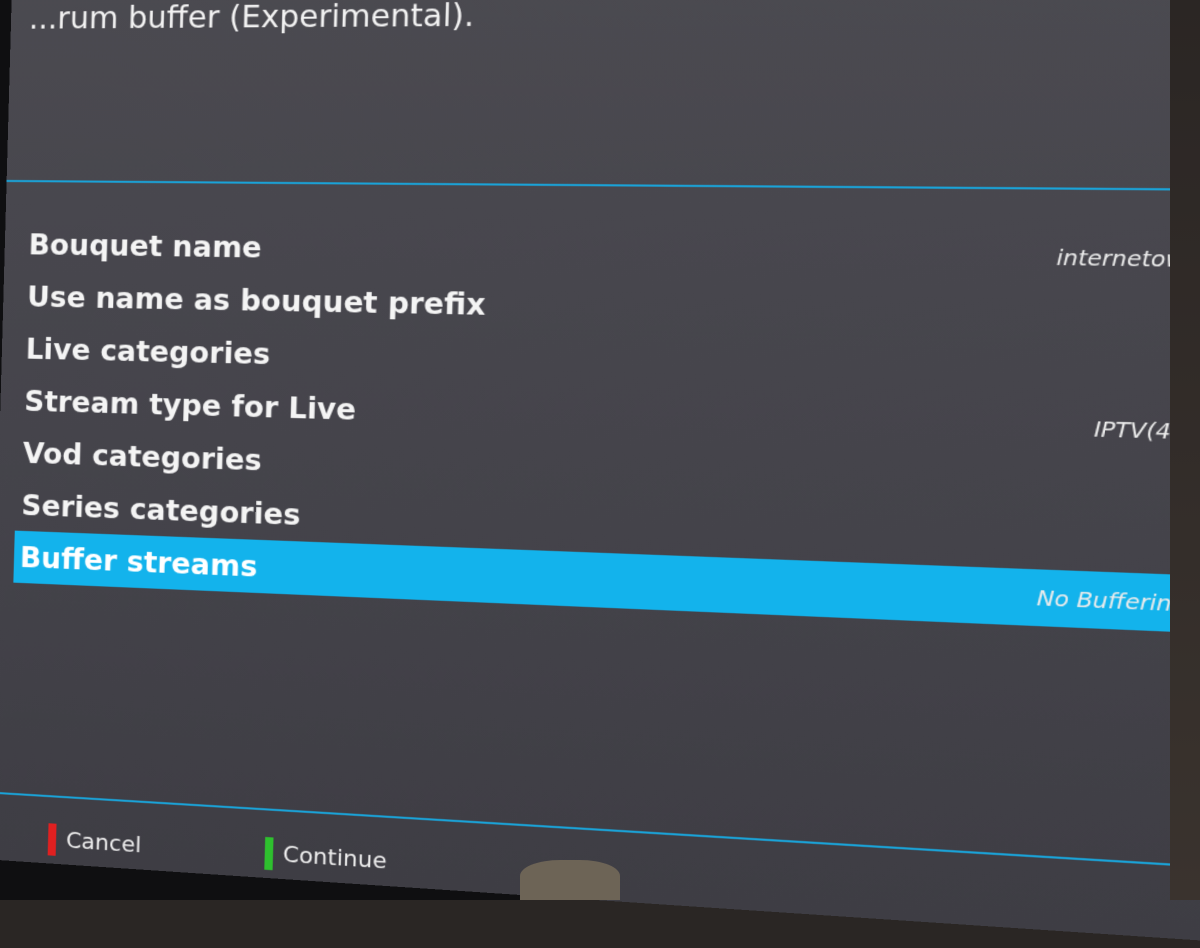 This screenshot has height=948, width=1200. I want to click on tv-stand, so click(570, 880).